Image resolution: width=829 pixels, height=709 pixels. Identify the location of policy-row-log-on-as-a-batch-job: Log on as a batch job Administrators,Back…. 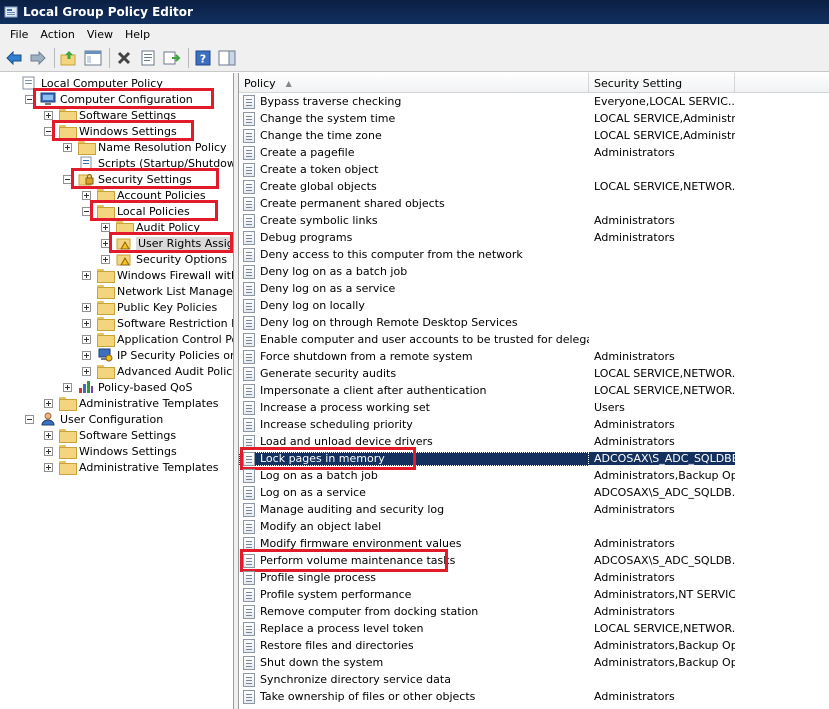
(534, 475).